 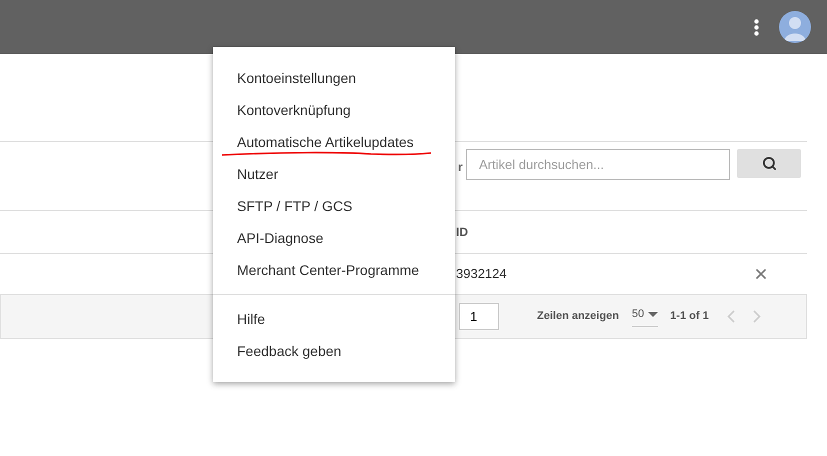 I want to click on remove-icon, so click(x=761, y=274).